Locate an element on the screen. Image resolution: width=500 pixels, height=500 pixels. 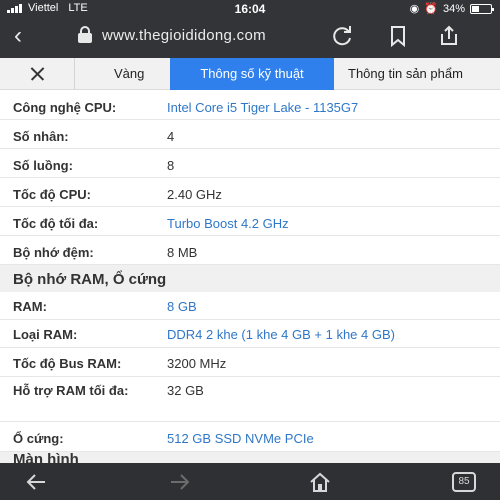
url-bar: ‹ www.thegioididong.com is located at coordinates (250, 37).